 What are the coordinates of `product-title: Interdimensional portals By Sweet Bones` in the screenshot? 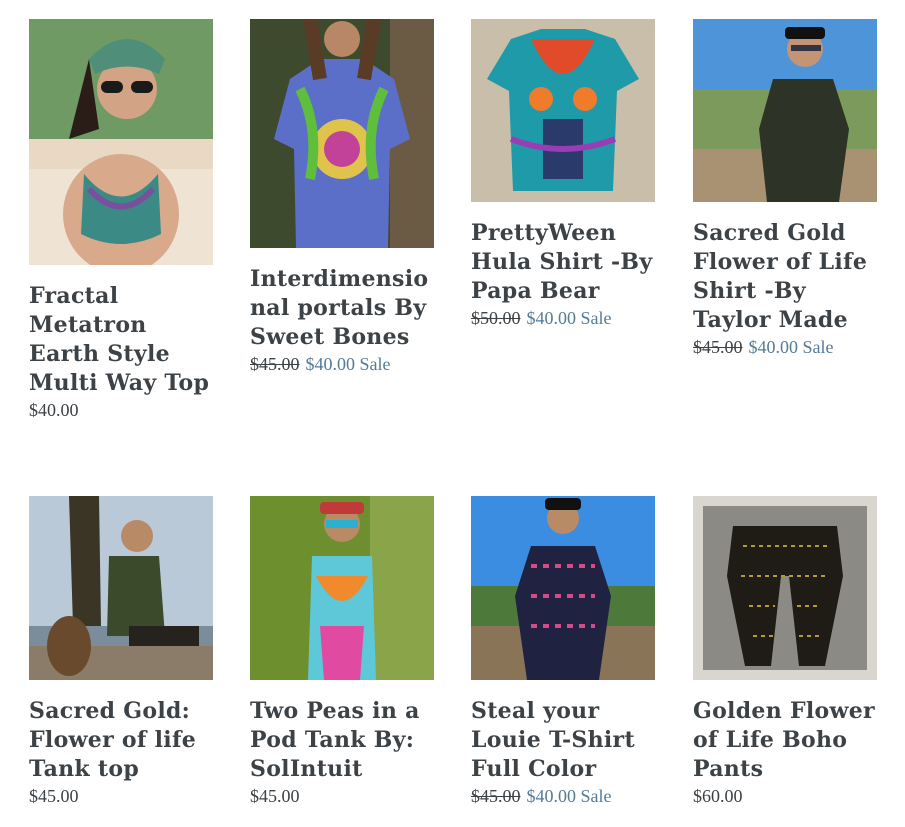 It's located at (342, 308).